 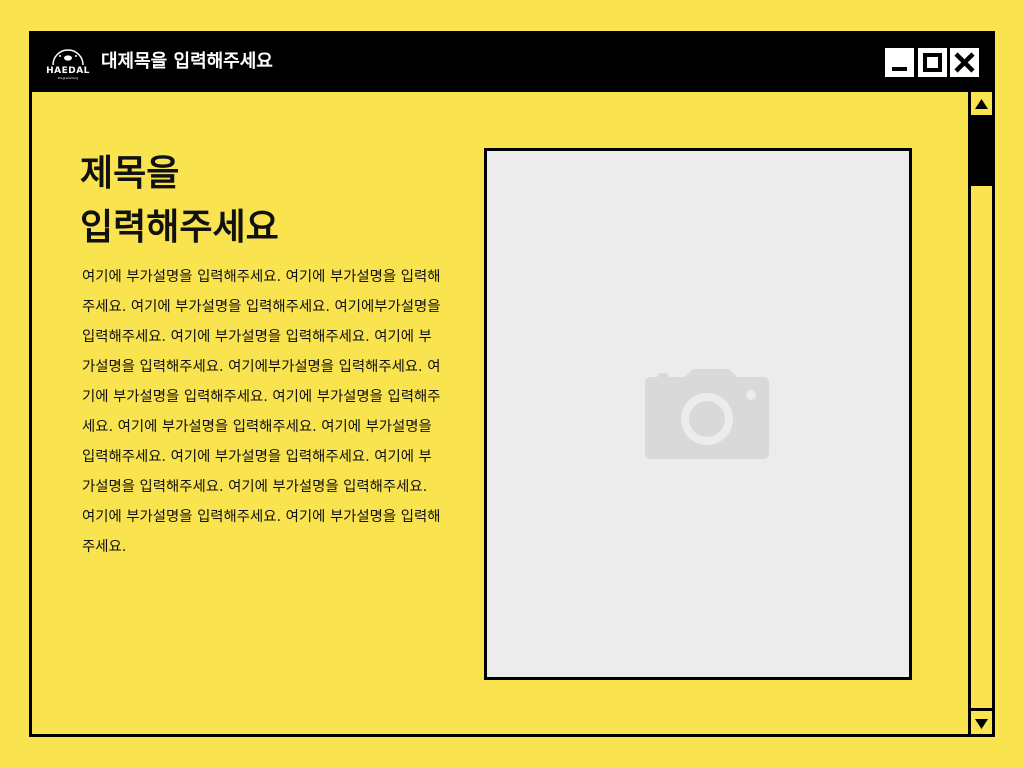 What do you see at coordinates (981, 152) in the screenshot?
I see `scroll-thumb` at bounding box center [981, 152].